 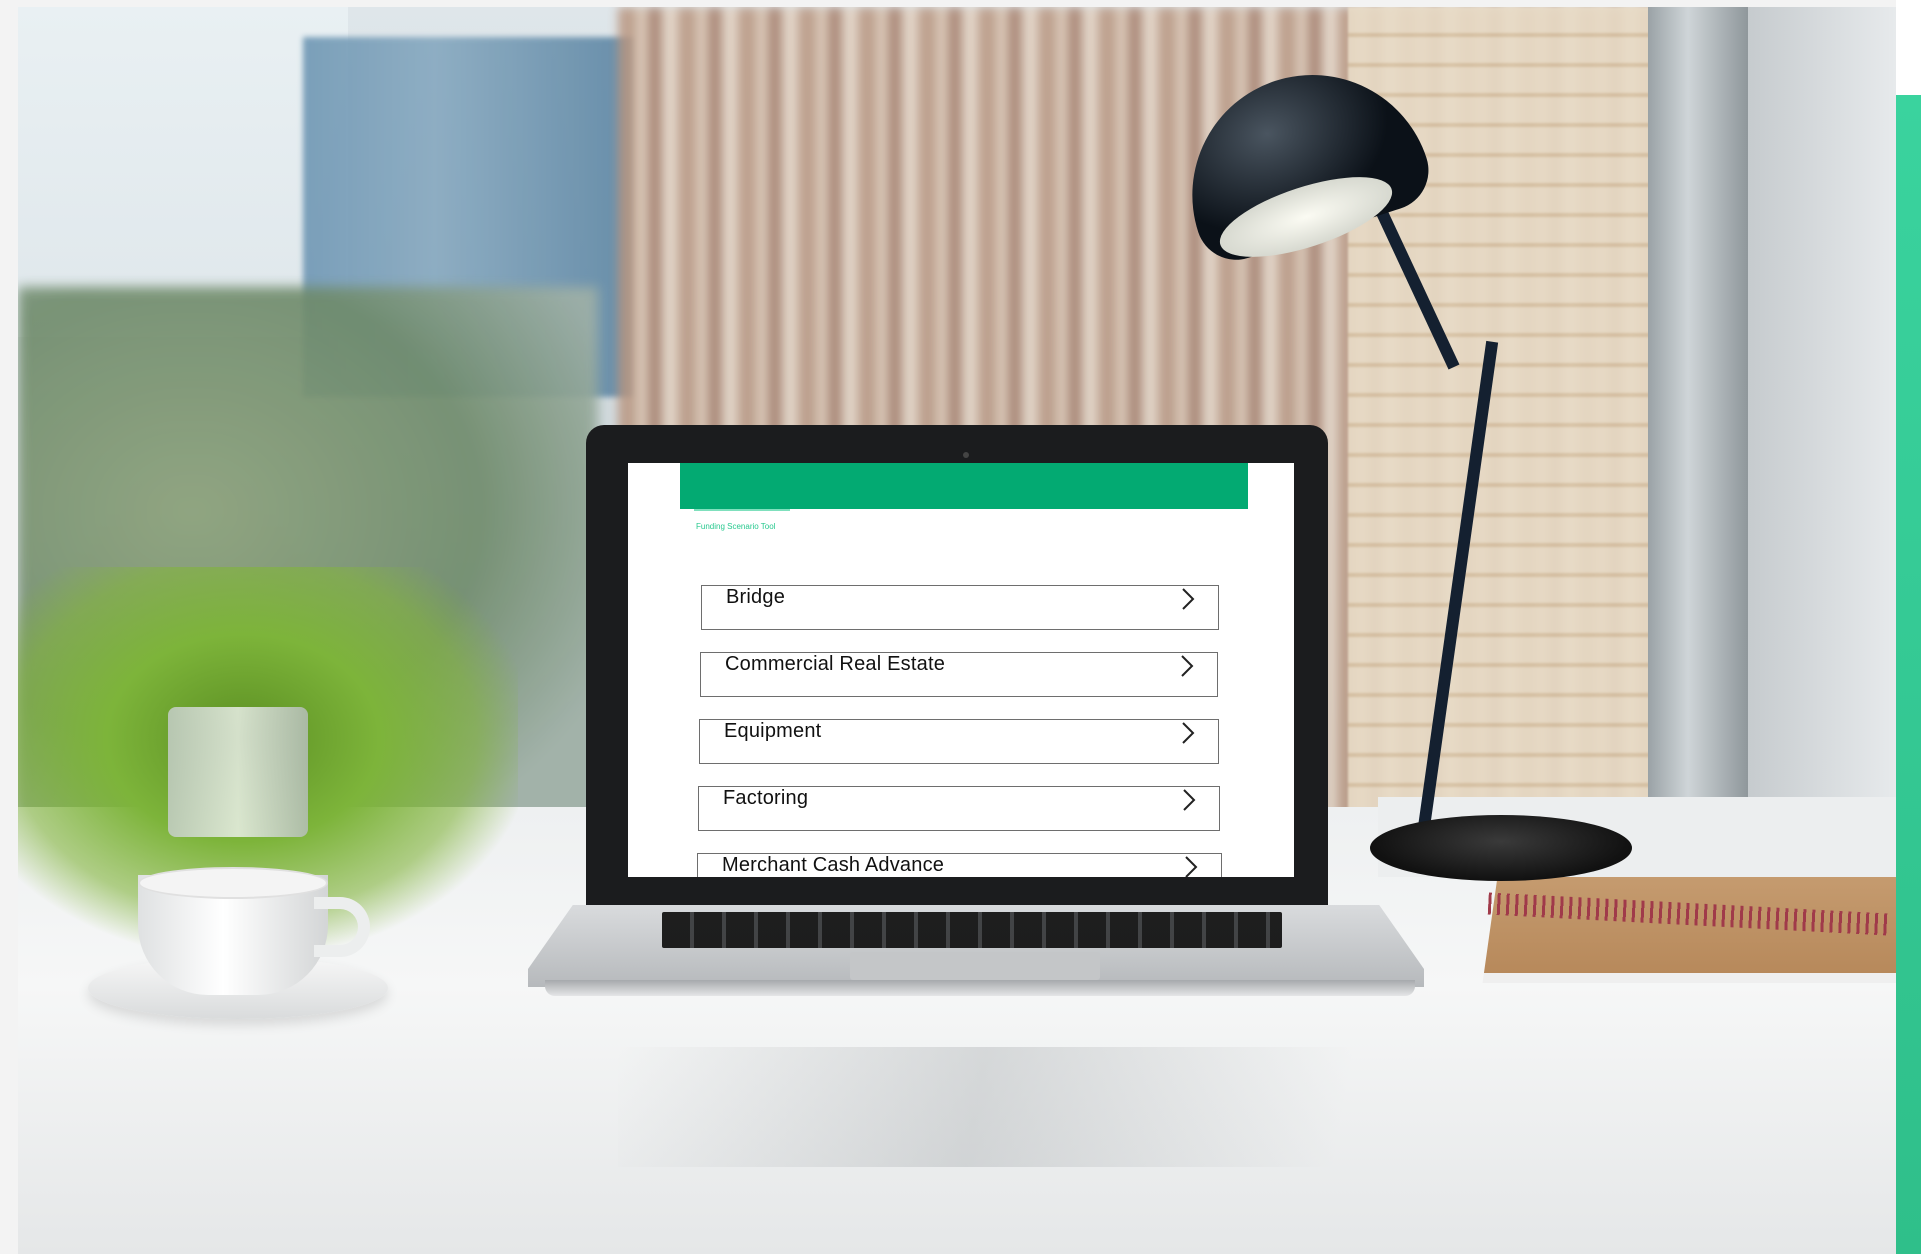 I want to click on option-label: Factoring, so click(x=766, y=798).